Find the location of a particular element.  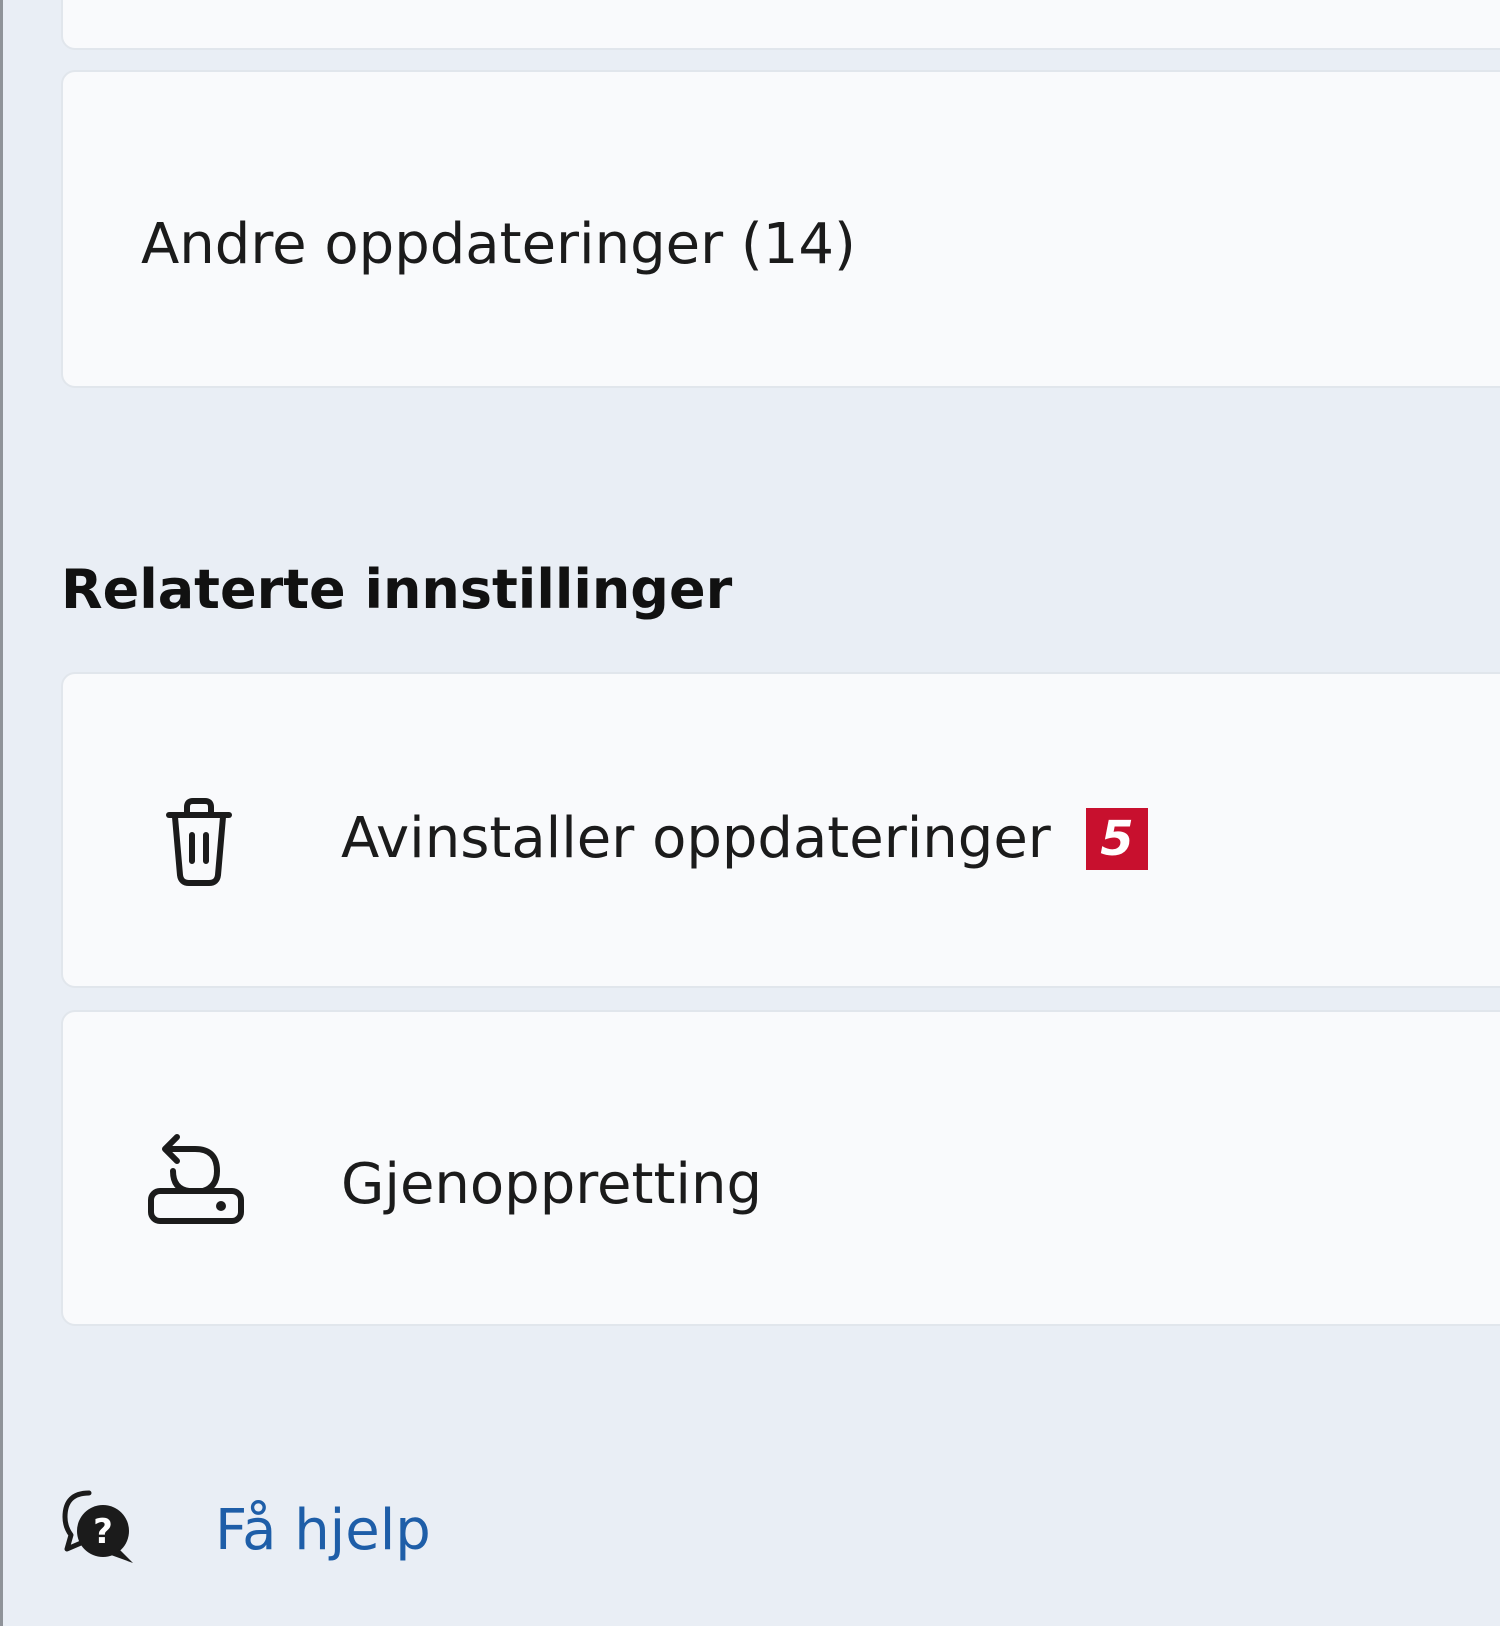

help-chat-icon: ? is located at coordinates (99, 1527).